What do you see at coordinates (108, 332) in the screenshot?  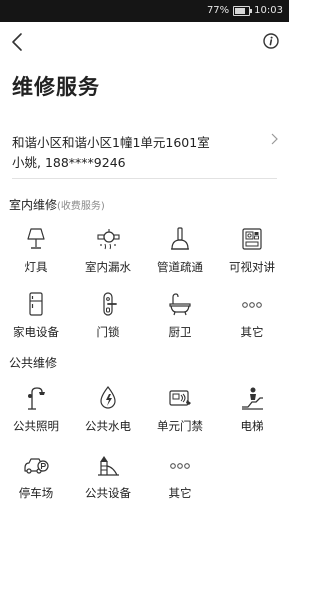 I see `service-label: 门锁` at bounding box center [108, 332].